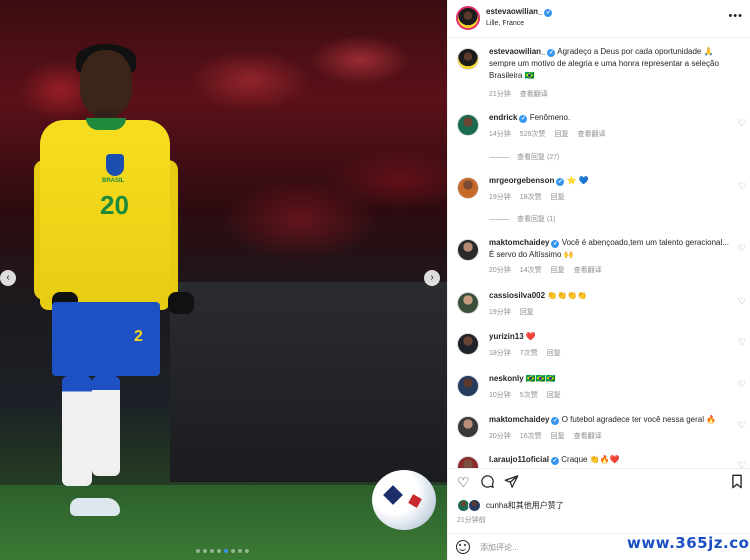 The height and width of the screenshot is (560, 750). Describe the element at coordinates (106, 426) in the screenshot. I see `player-right-sock` at that location.